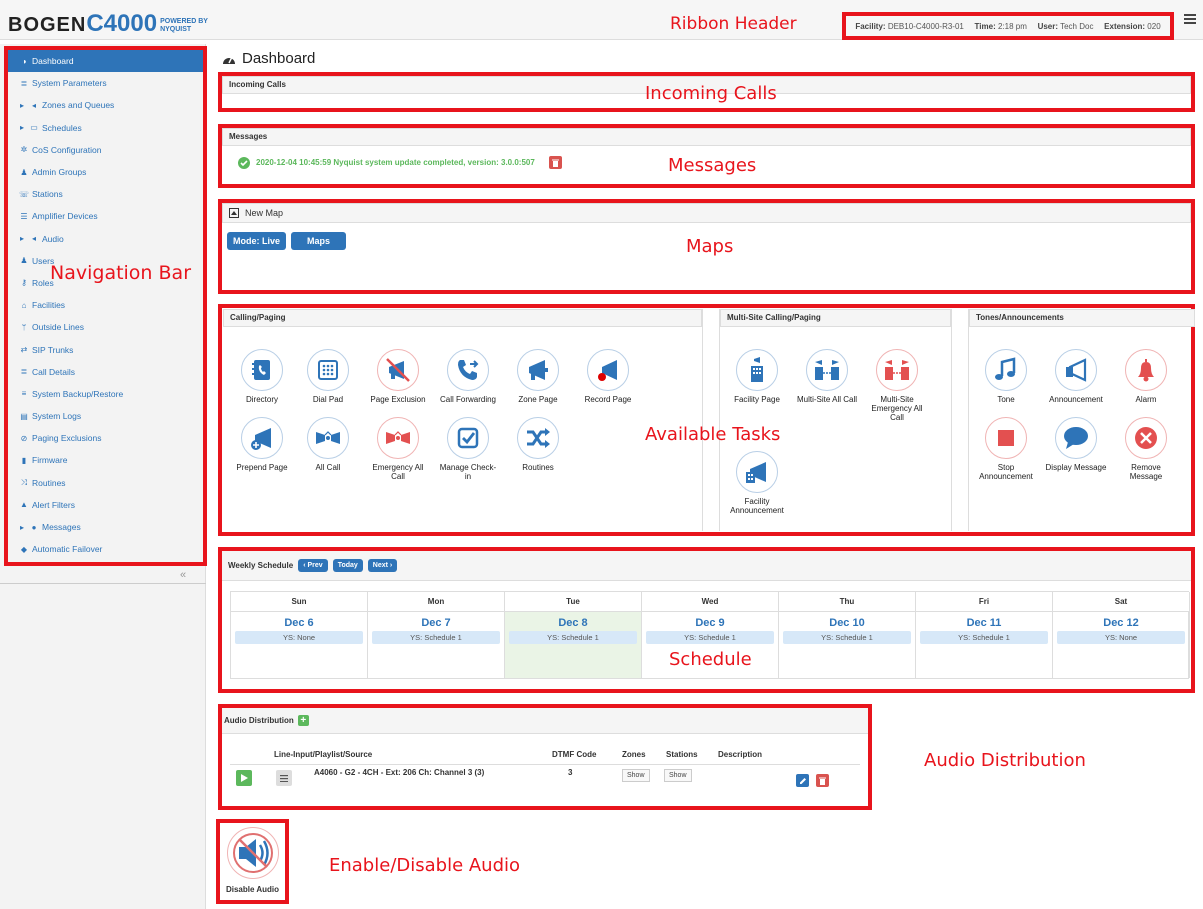  I want to click on multisite-title: Multi-Site Calling/Paging, so click(835, 318).